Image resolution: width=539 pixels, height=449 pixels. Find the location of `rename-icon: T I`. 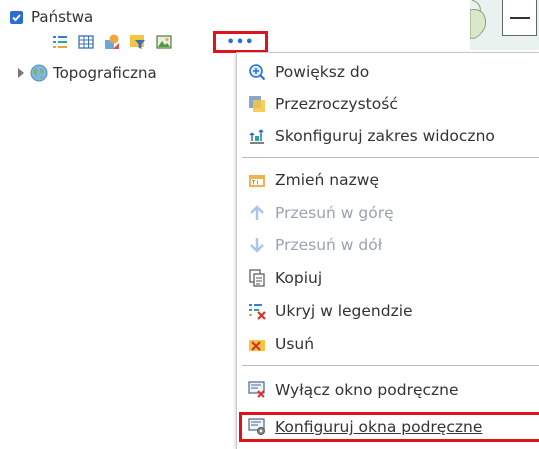

rename-icon: T I is located at coordinates (257, 181).